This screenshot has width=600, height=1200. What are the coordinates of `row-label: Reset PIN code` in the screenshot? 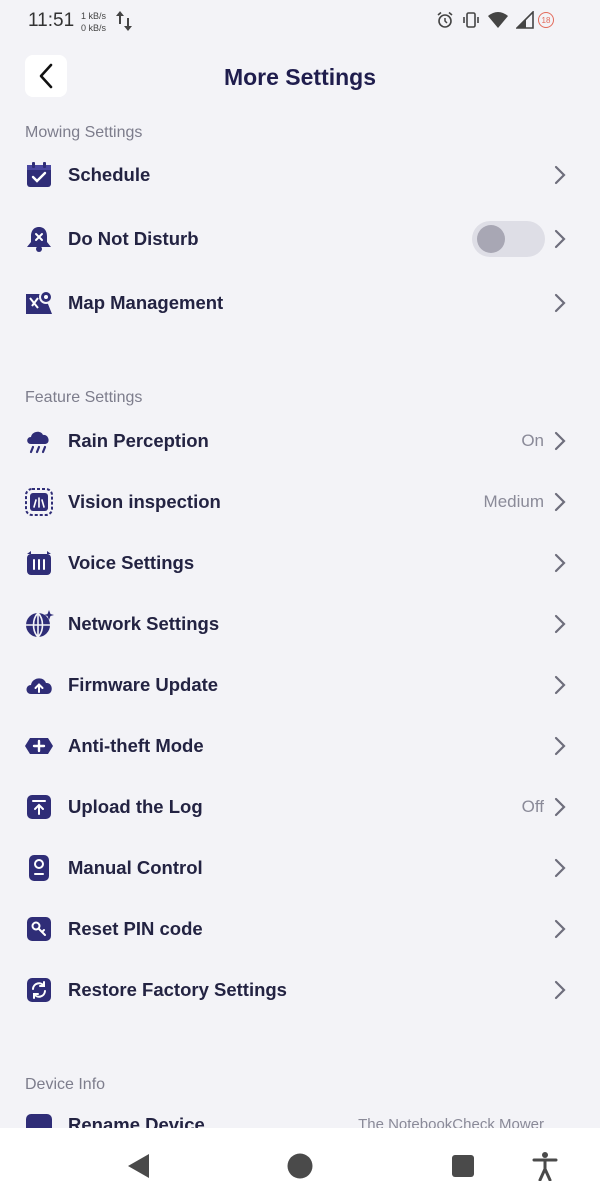 It's located at (135, 928).